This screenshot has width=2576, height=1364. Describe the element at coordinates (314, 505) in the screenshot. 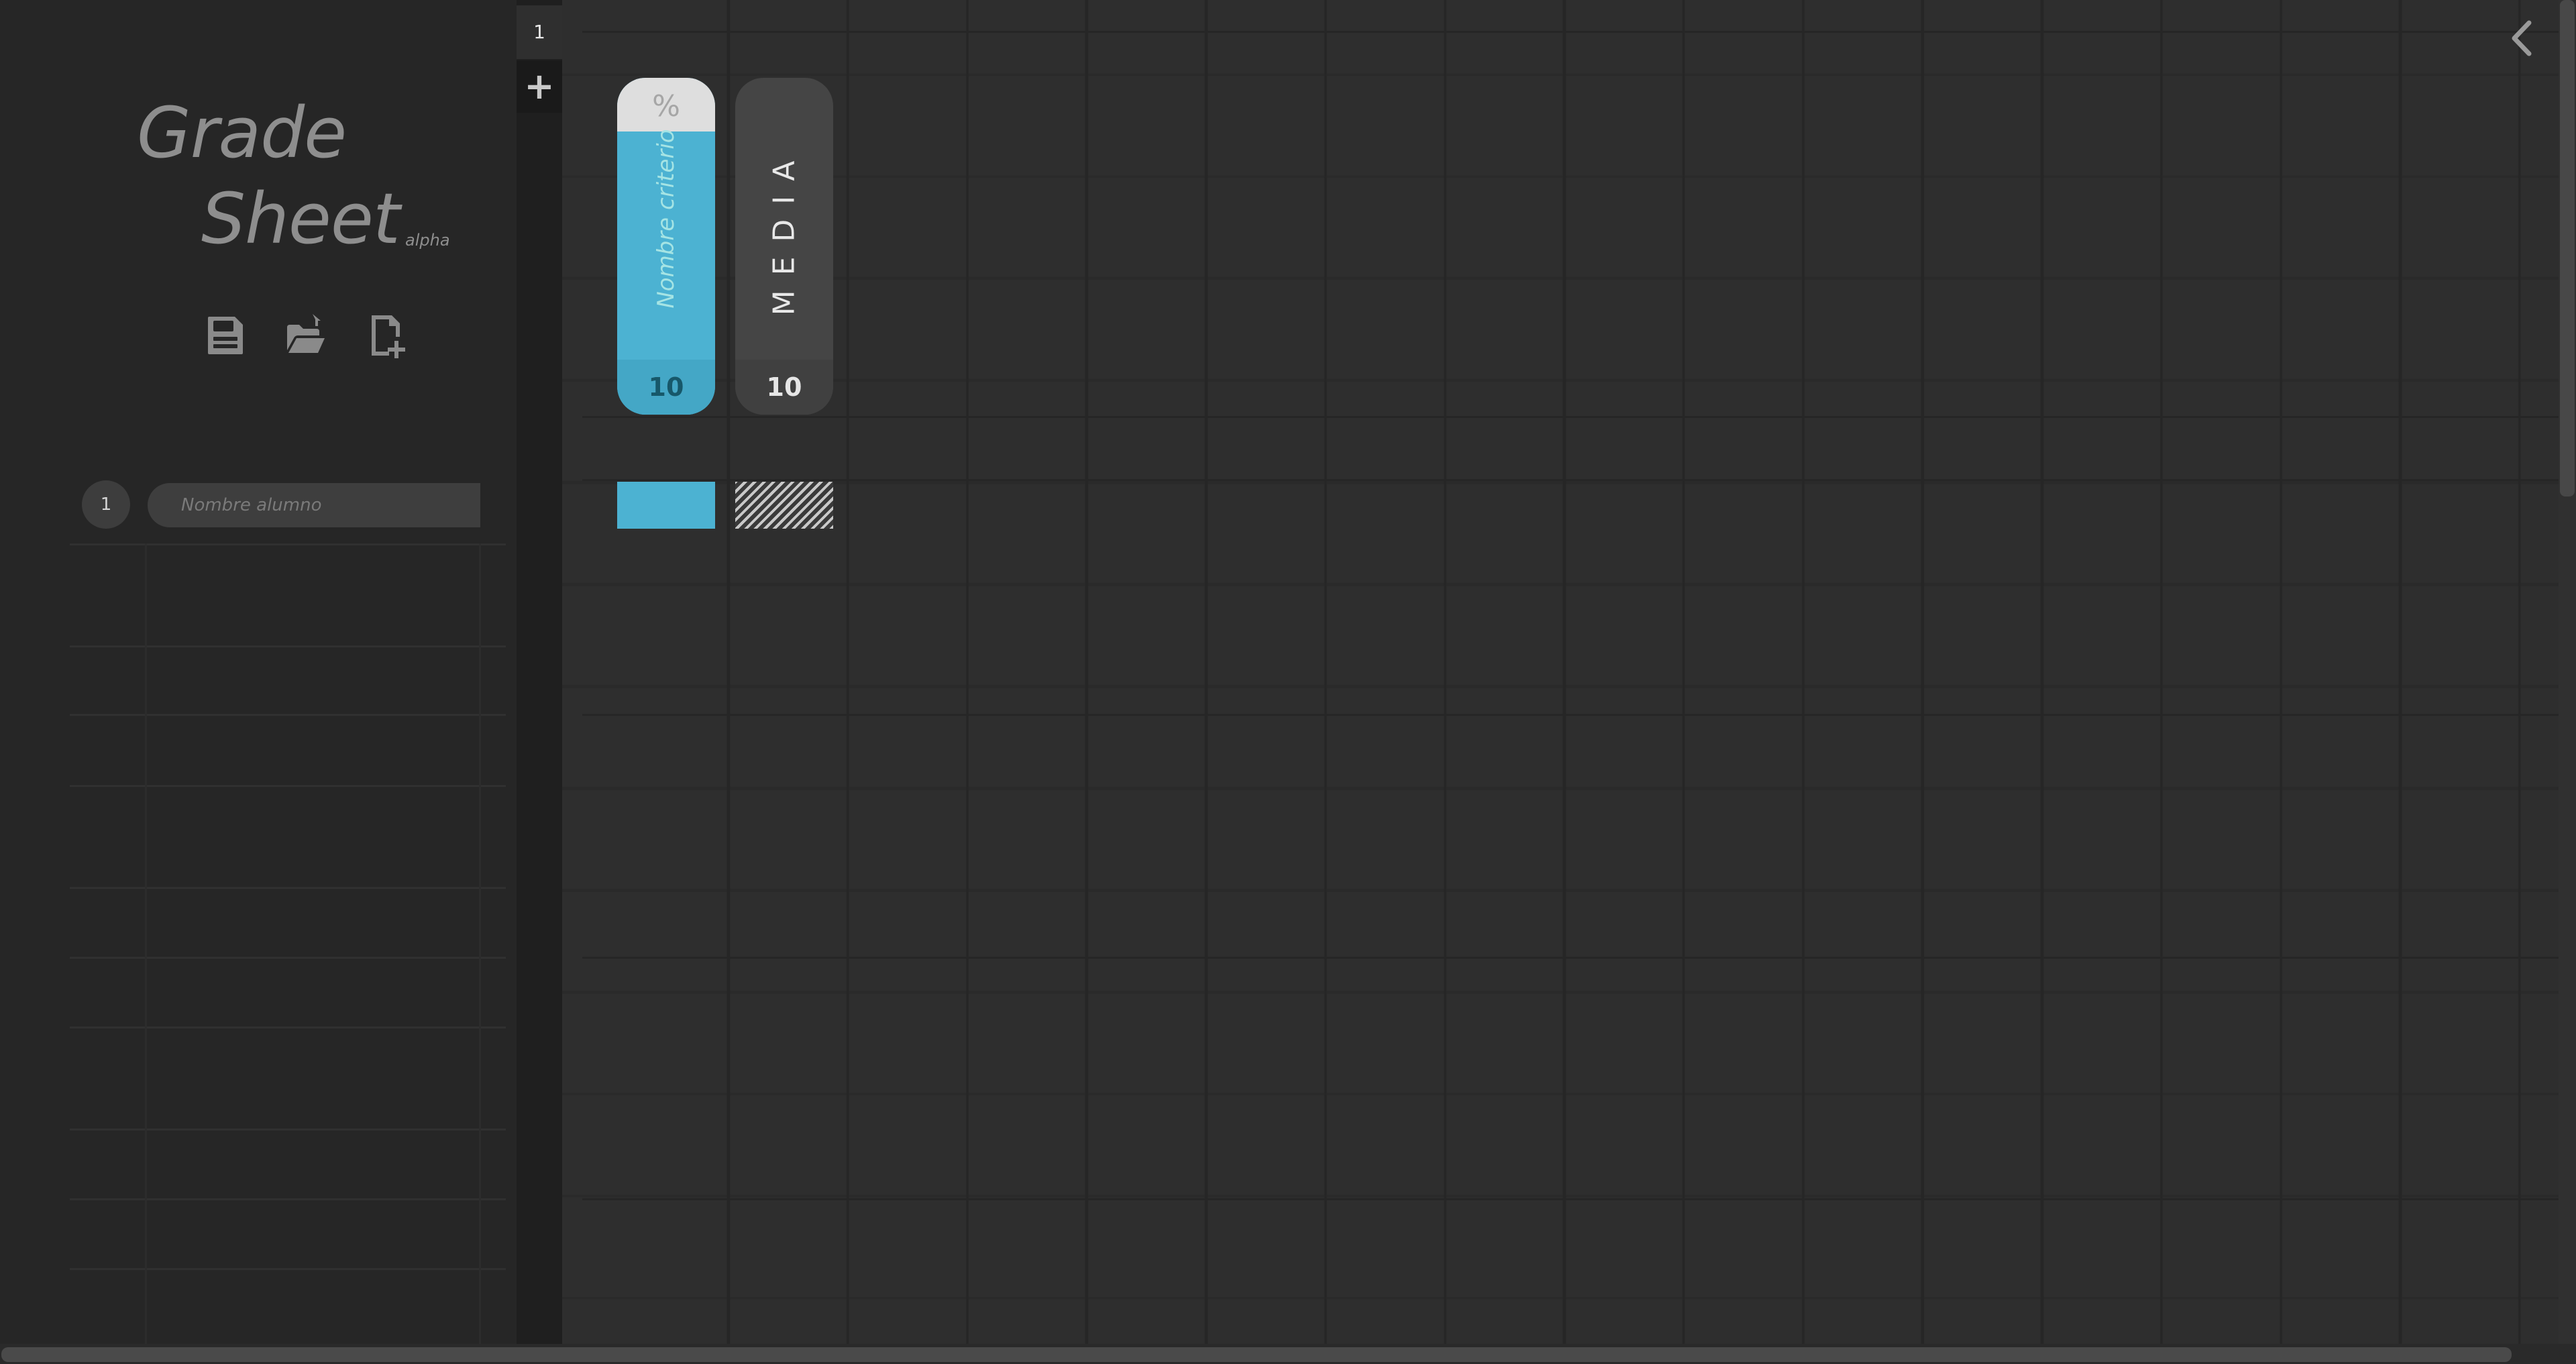

I see `student-name-input` at that location.